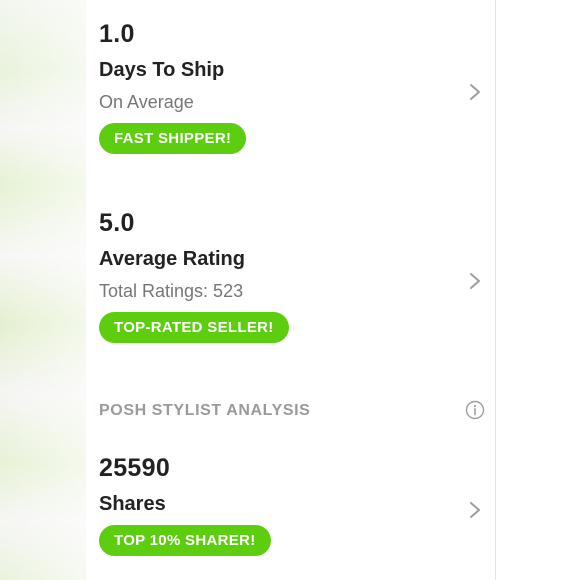 The width and height of the screenshot is (580, 580). Describe the element at coordinates (205, 410) in the screenshot. I see `section-title: POSH STYLIST ANALYSIS` at that location.